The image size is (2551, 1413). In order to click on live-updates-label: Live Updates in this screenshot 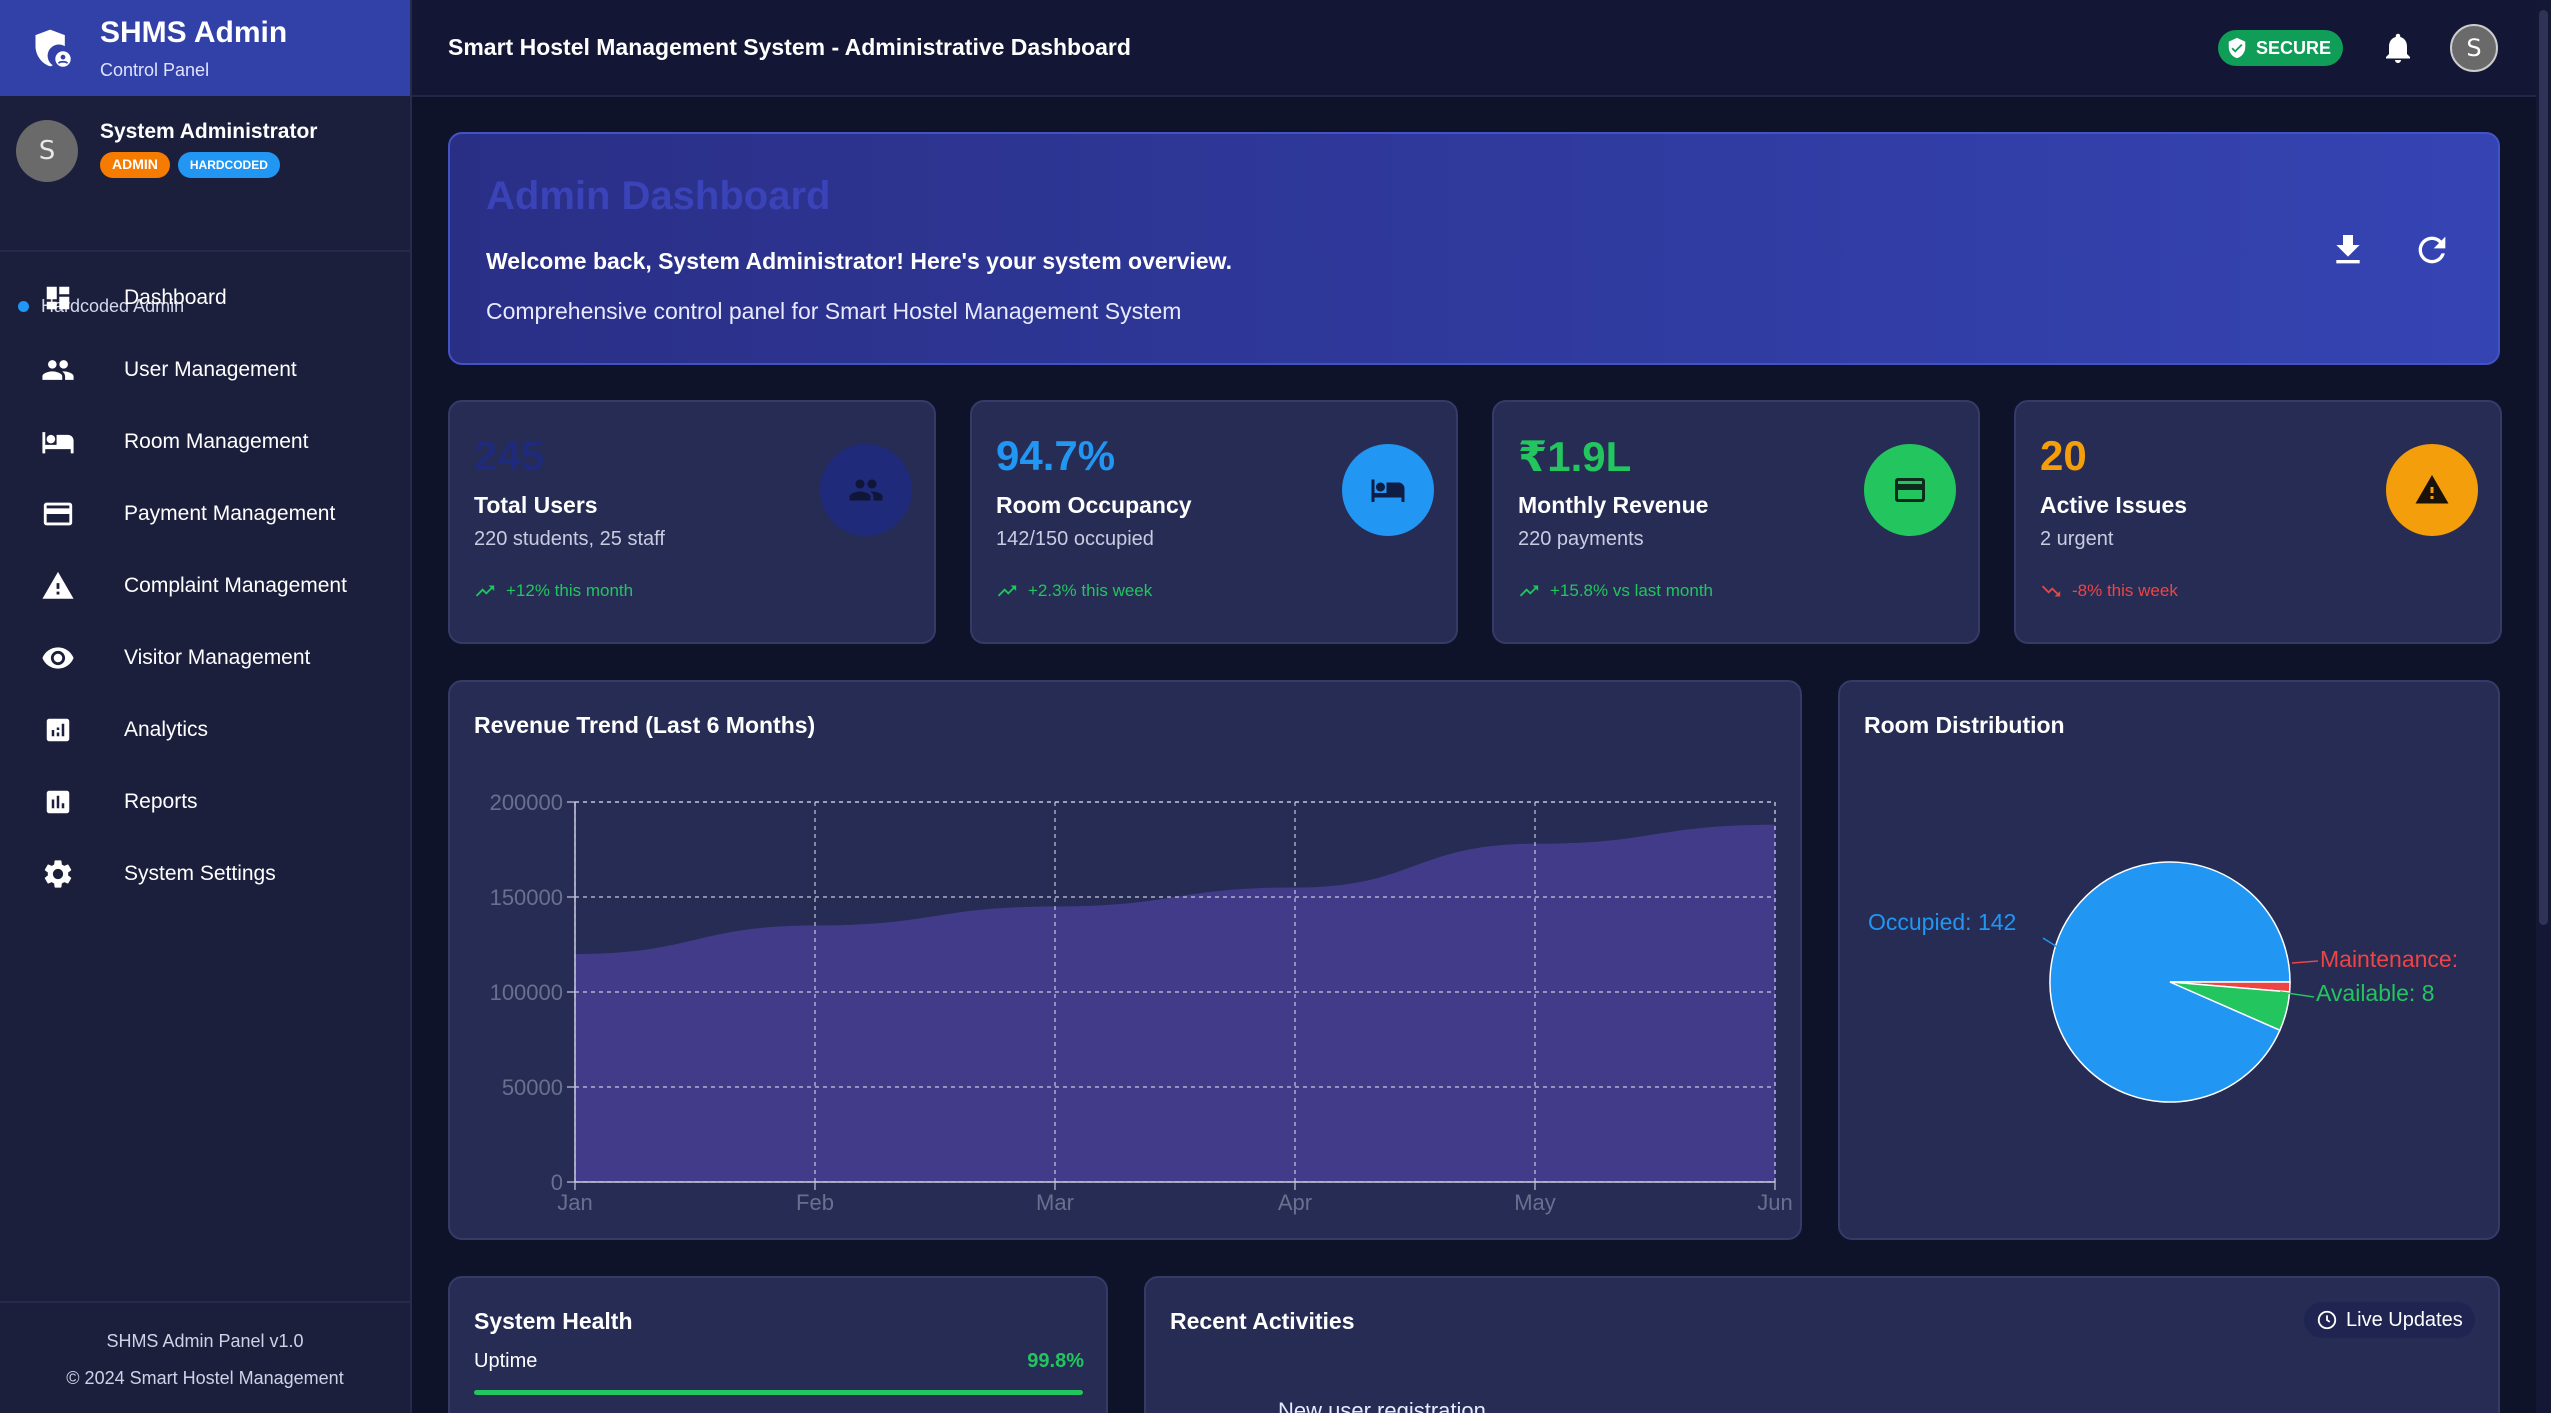, I will do `click(2404, 1319)`.